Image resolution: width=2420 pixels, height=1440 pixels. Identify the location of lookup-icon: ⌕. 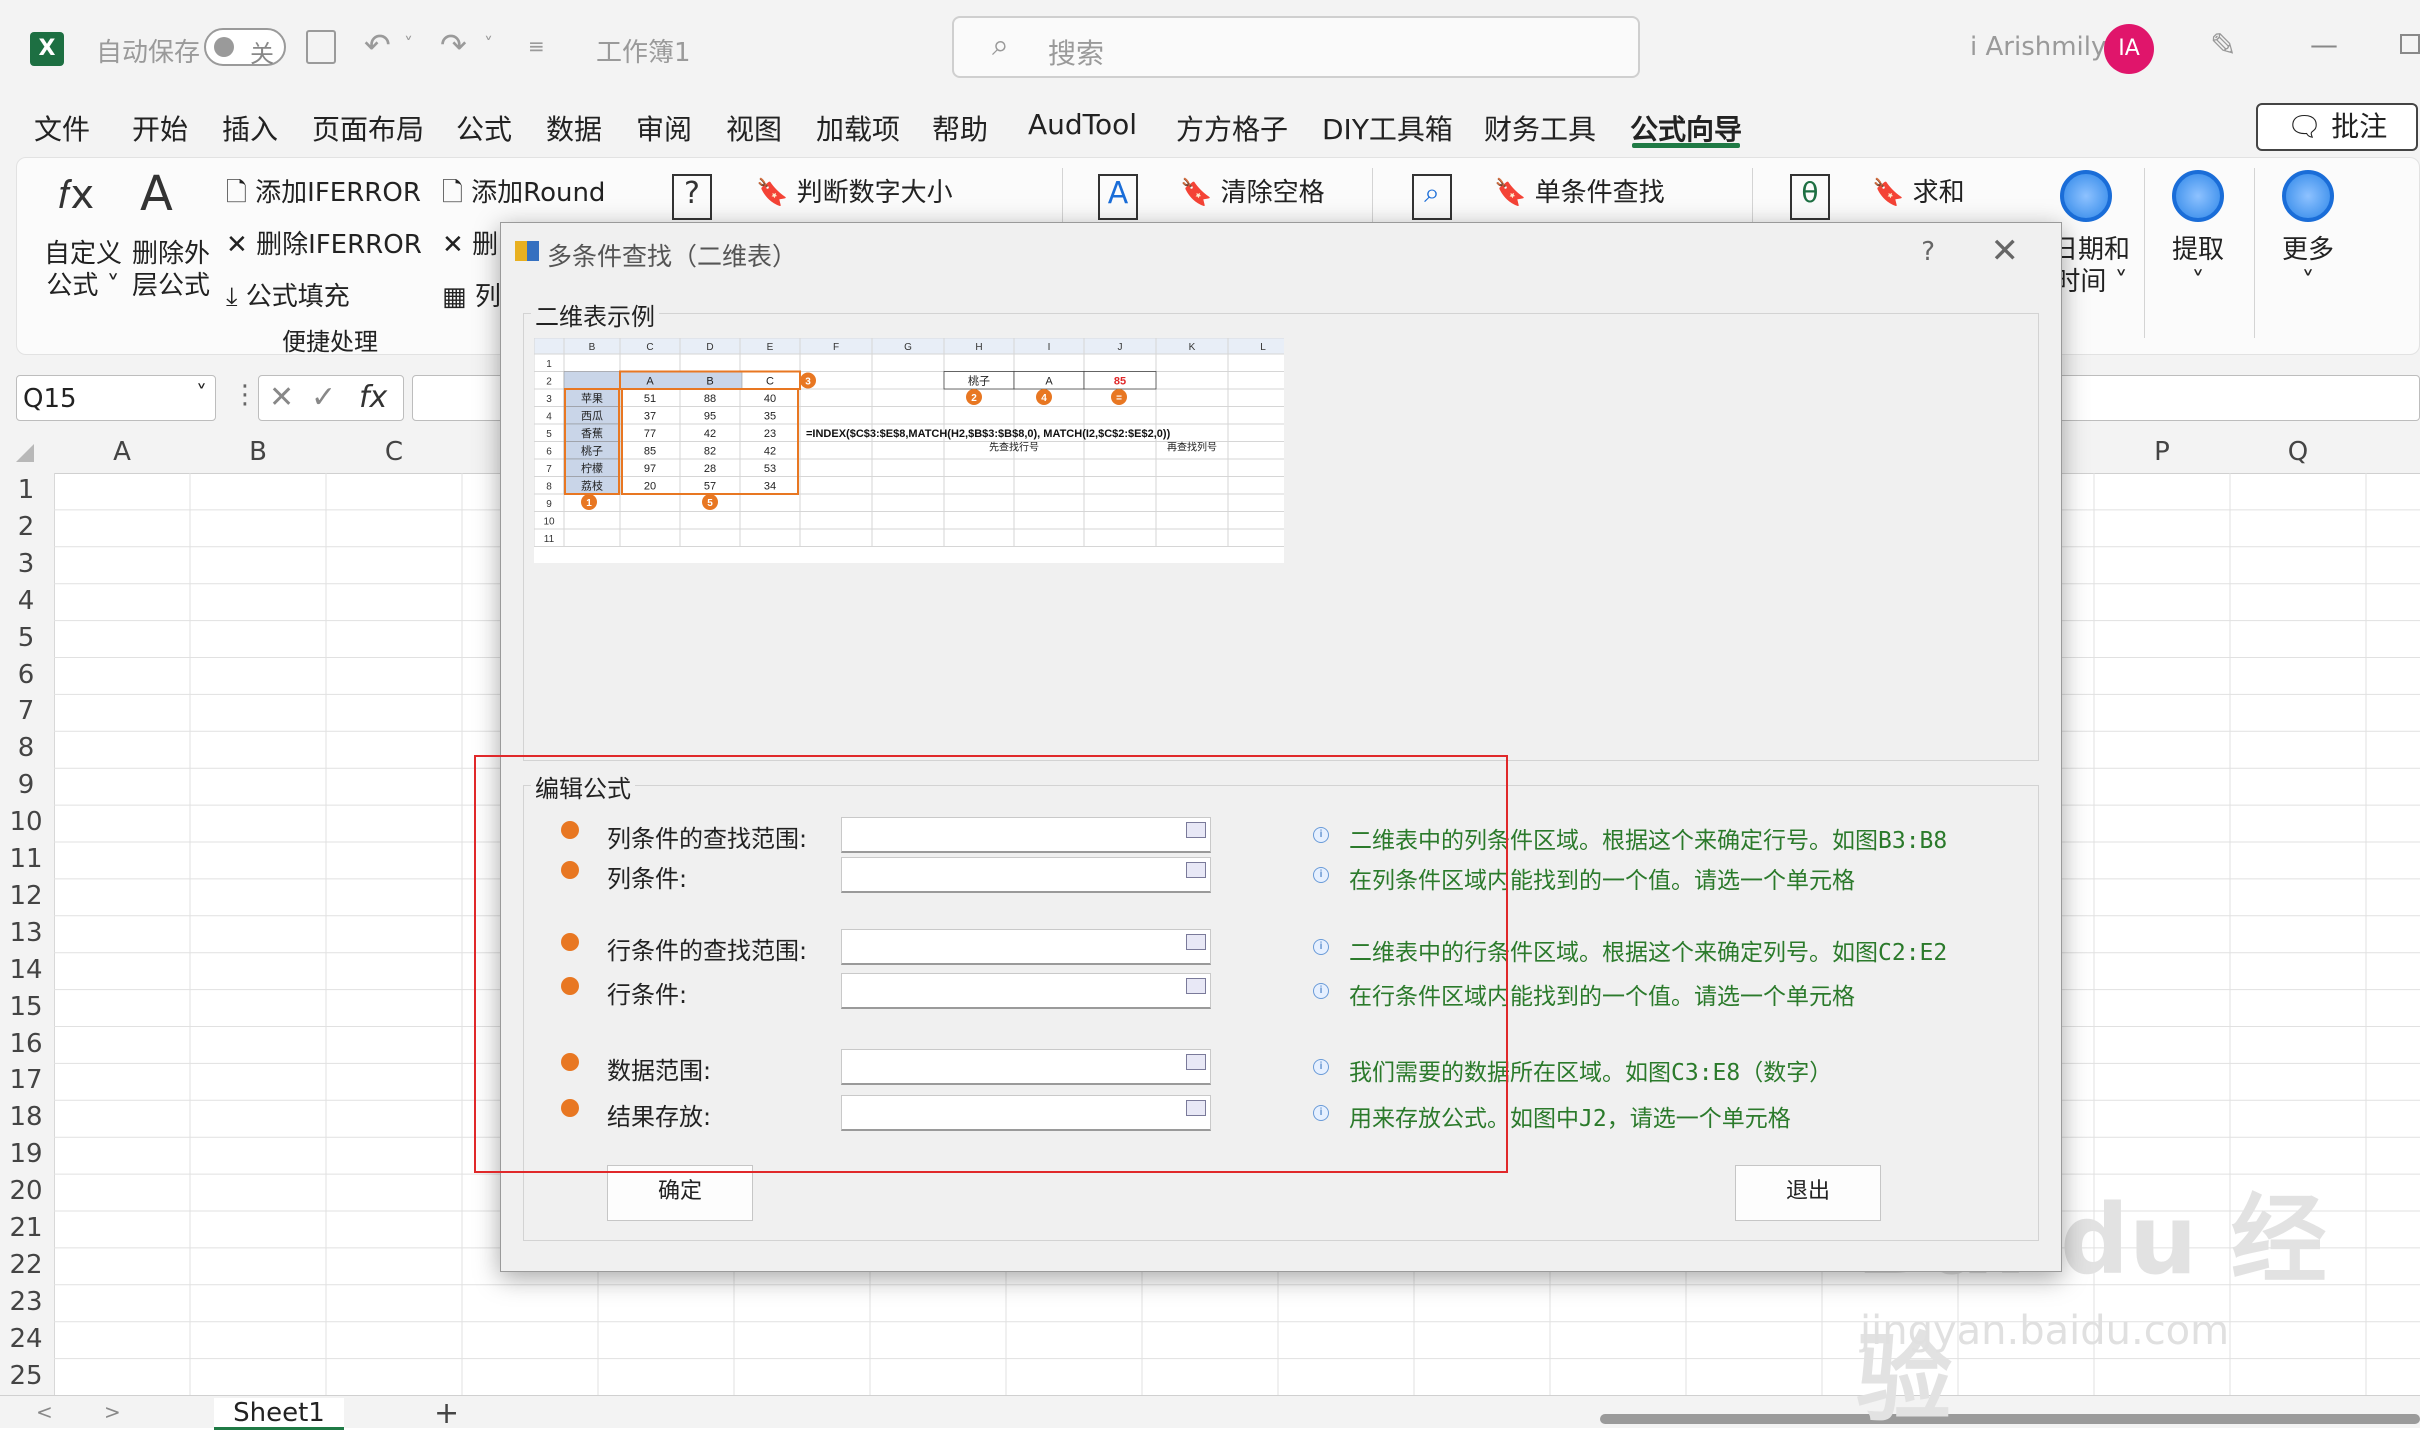
(1432, 197).